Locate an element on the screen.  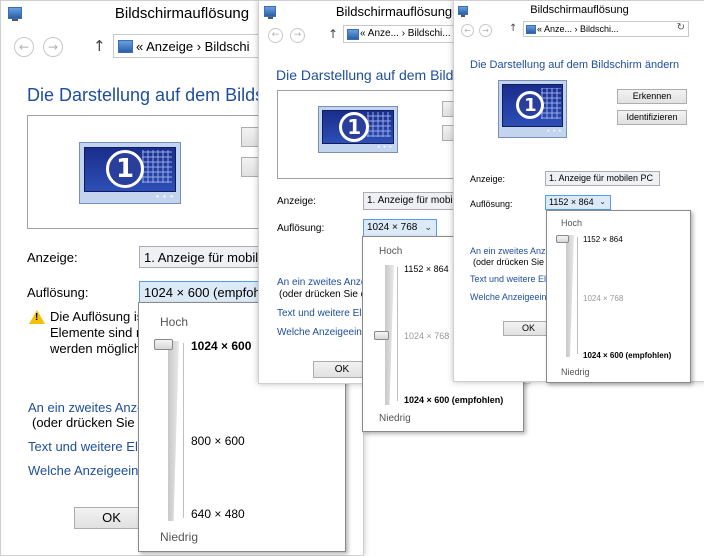
warning-line-1: Die Auflösung ist sehr gering. Einige is located at coordinates (97, 316).